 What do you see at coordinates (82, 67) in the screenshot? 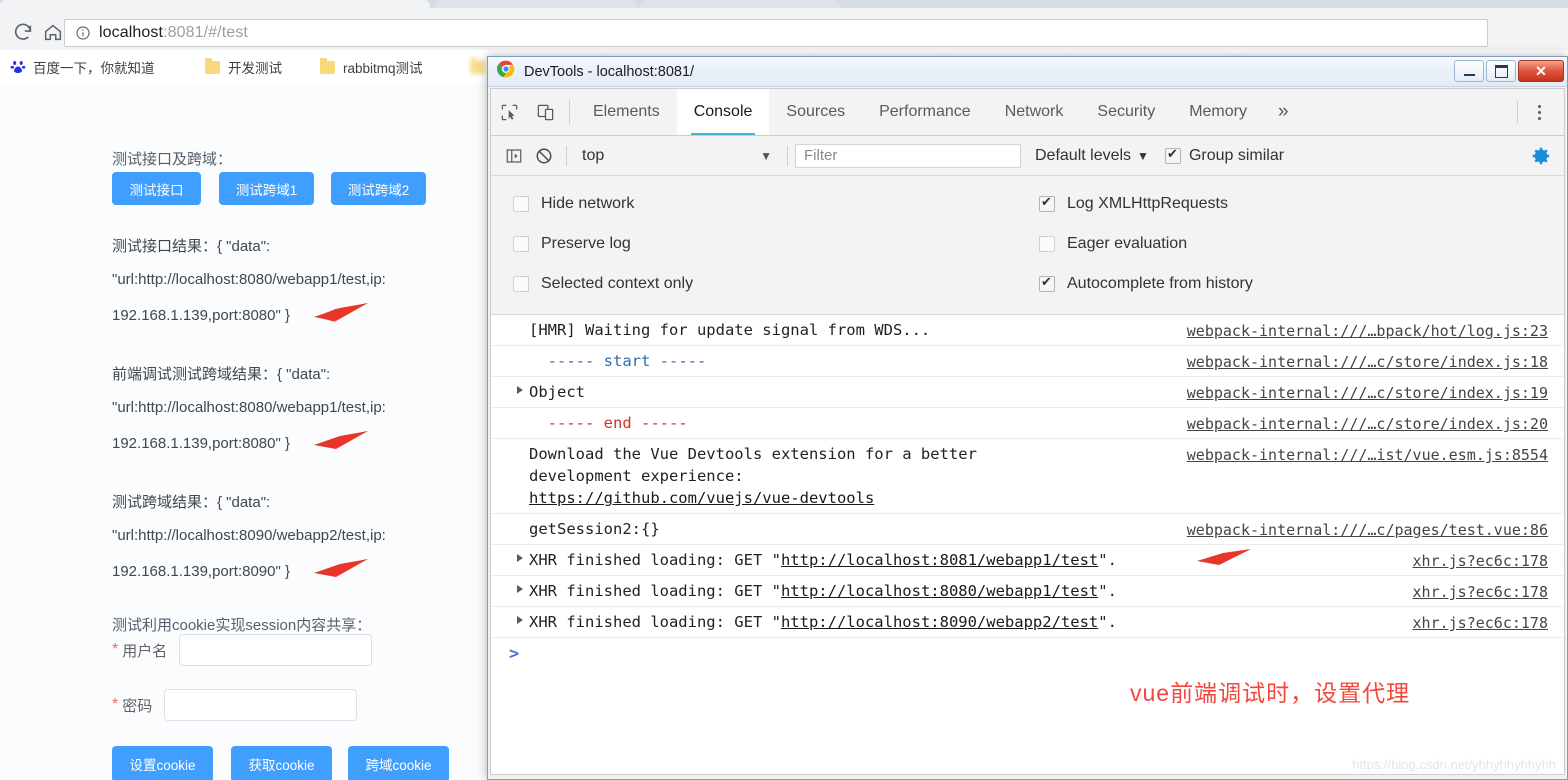
I see `bookmark-item: 百度一下，你就知道` at bounding box center [82, 67].